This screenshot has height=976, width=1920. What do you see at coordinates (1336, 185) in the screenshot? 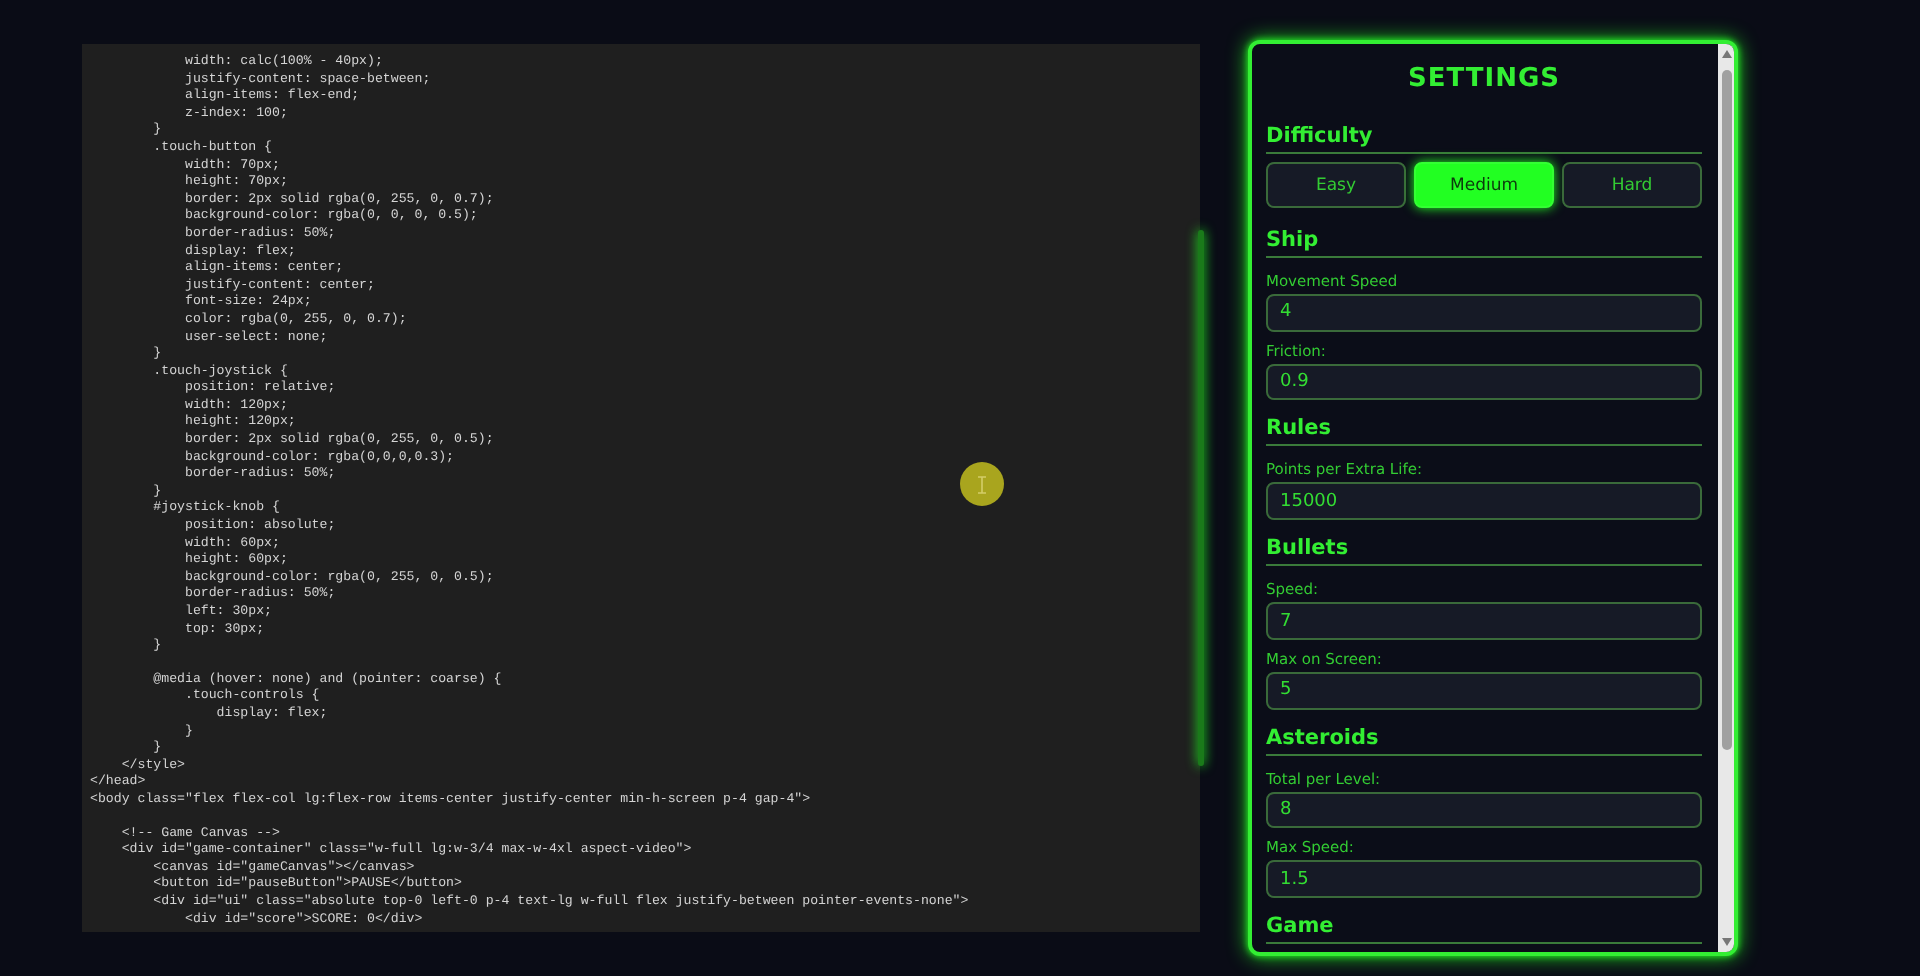
I see `difficulty-button: Easy` at bounding box center [1336, 185].